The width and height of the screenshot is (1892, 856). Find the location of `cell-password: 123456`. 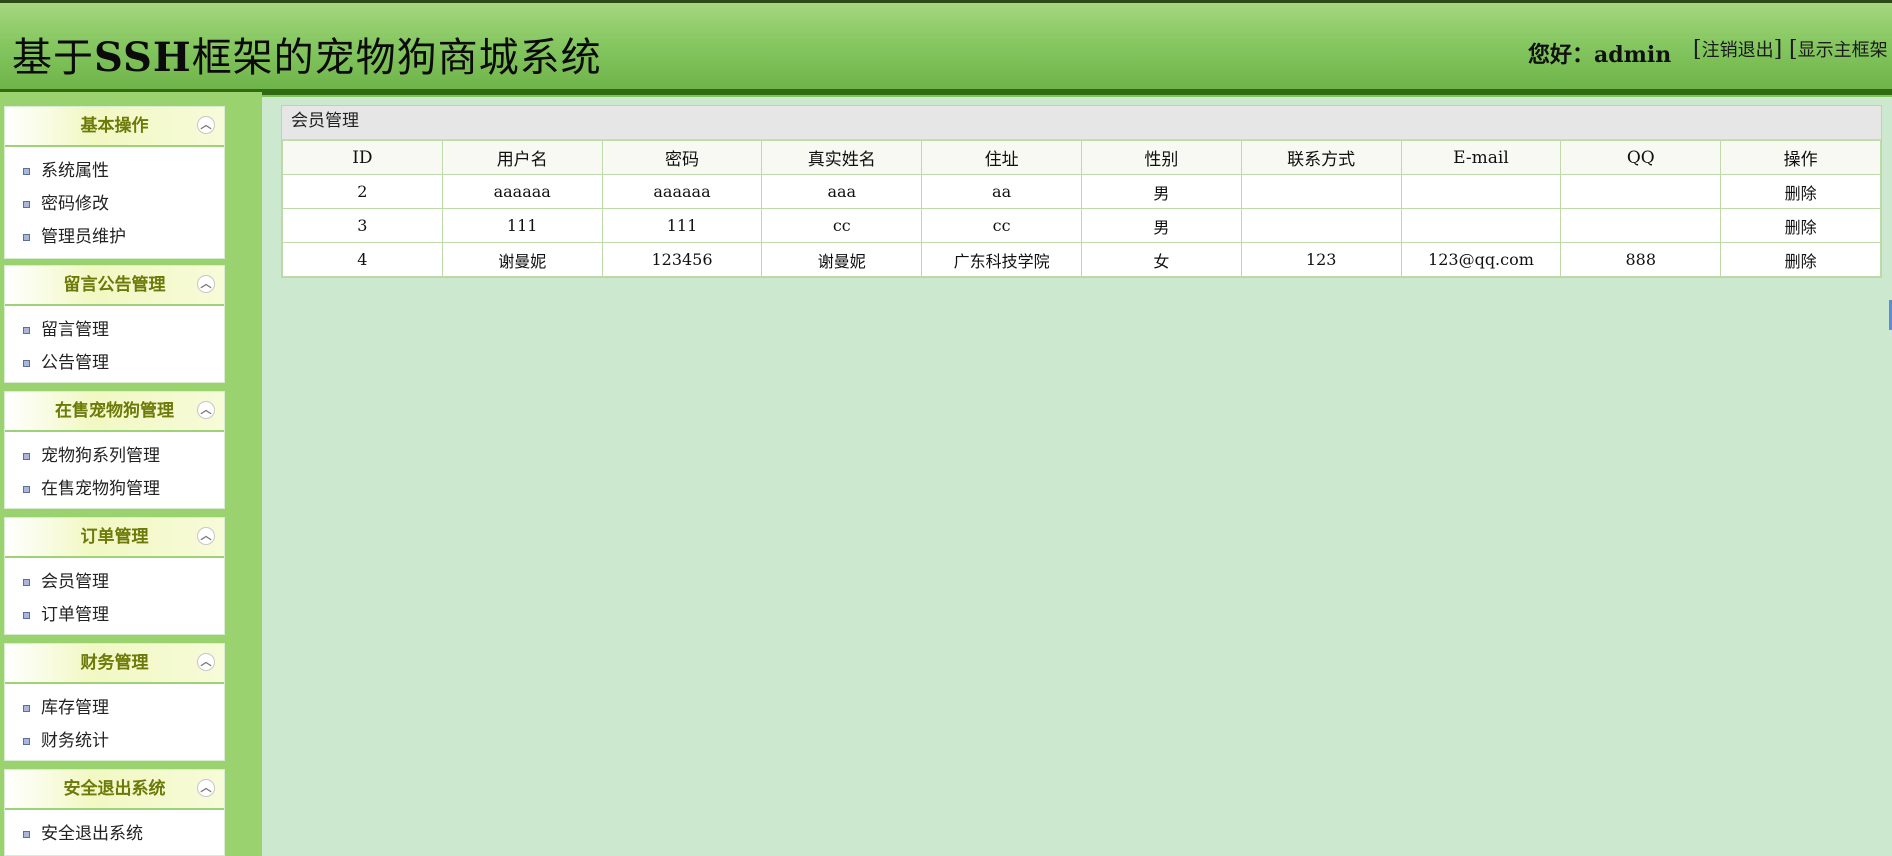

cell-password: 123456 is located at coordinates (682, 259).